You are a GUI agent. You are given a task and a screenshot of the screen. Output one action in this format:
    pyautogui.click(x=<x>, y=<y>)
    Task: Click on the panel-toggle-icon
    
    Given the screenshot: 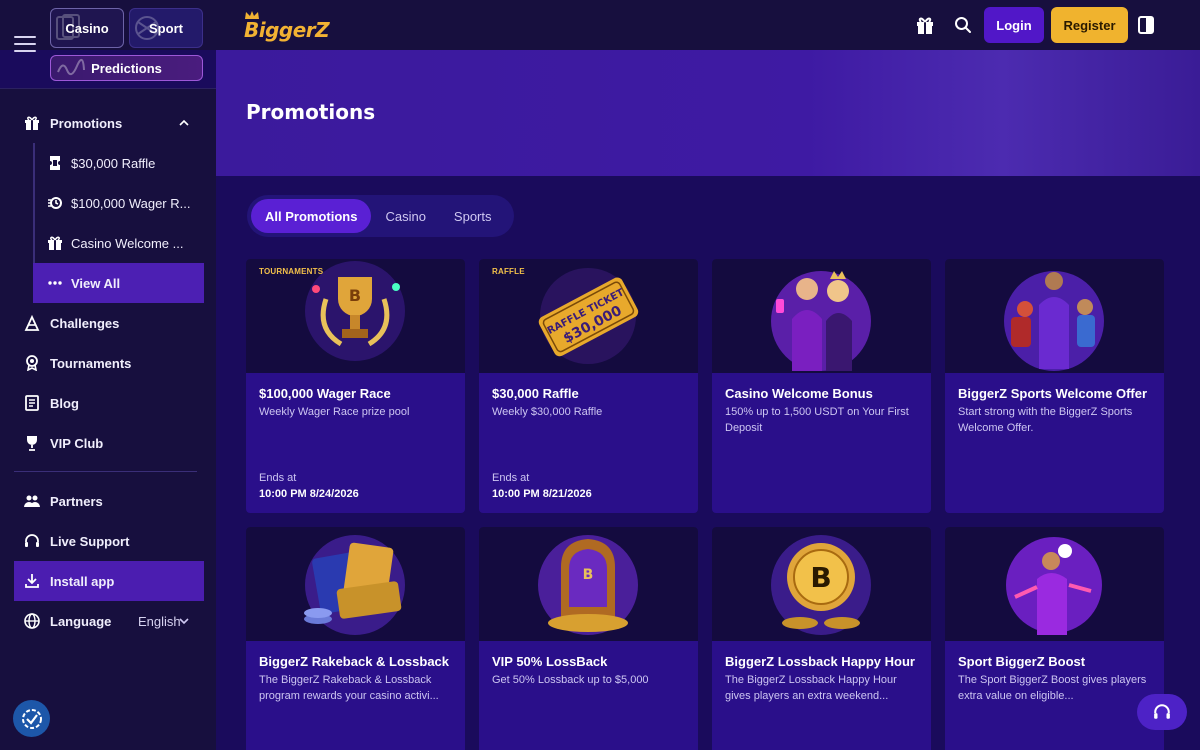 What is the action you would take?
    pyautogui.click(x=1146, y=25)
    